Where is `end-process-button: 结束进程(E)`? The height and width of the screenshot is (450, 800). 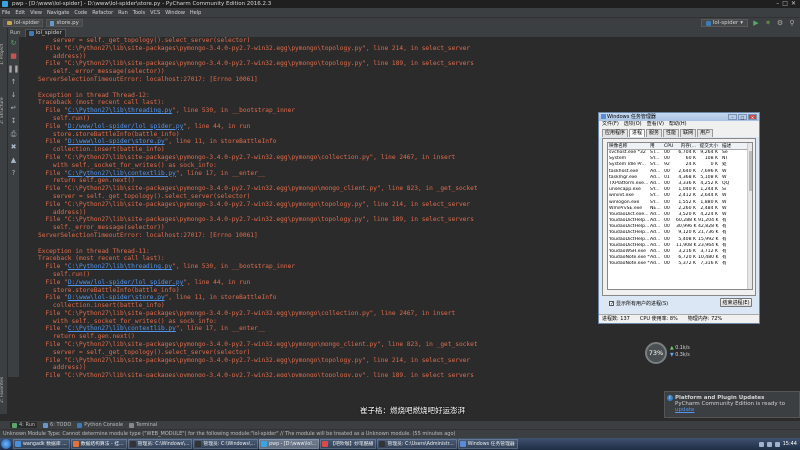
end-process-button: 结束进程(E) is located at coordinates (736, 302).